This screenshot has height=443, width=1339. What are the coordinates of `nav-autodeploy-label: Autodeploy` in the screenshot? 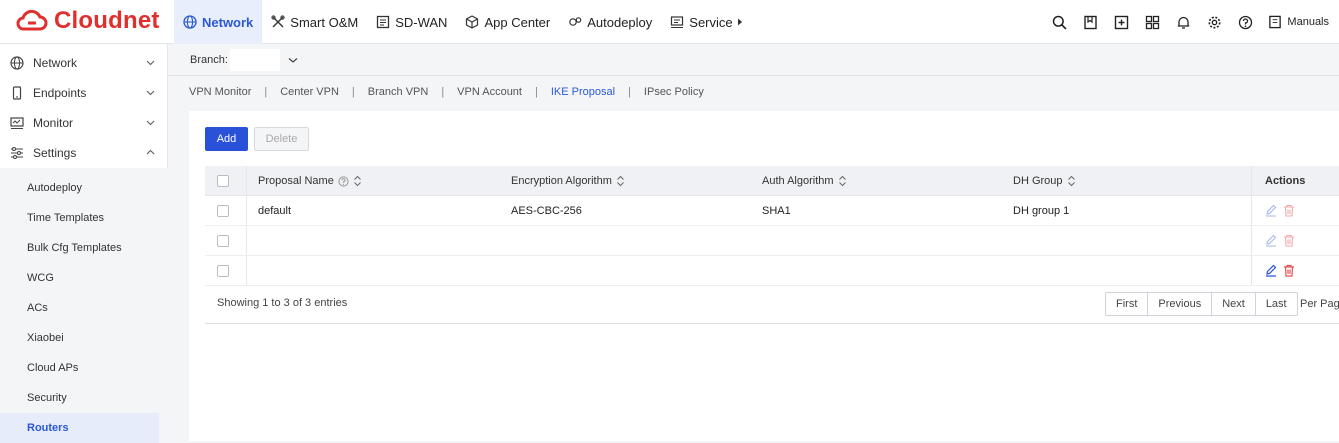 It's located at (620, 22).